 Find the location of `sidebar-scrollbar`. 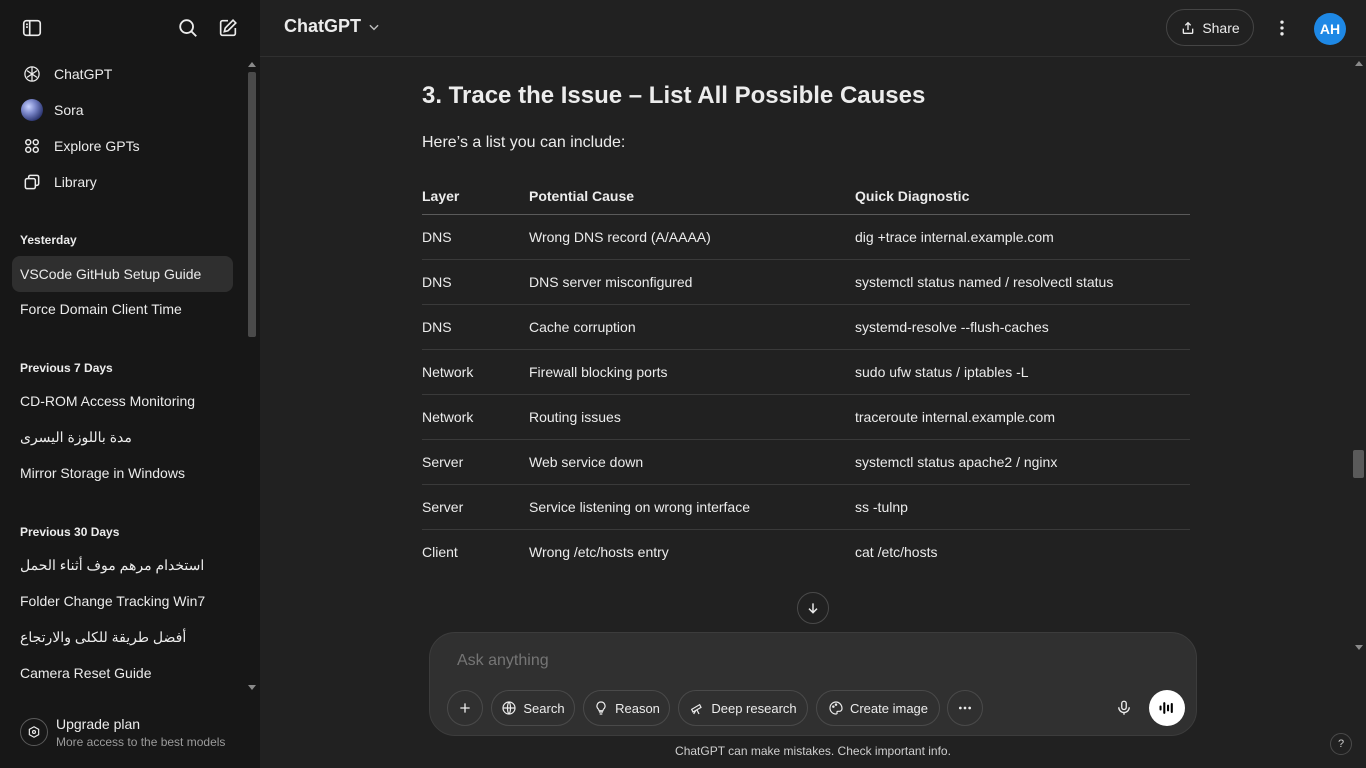

sidebar-scrollbar is located at coordinates (252, 378).